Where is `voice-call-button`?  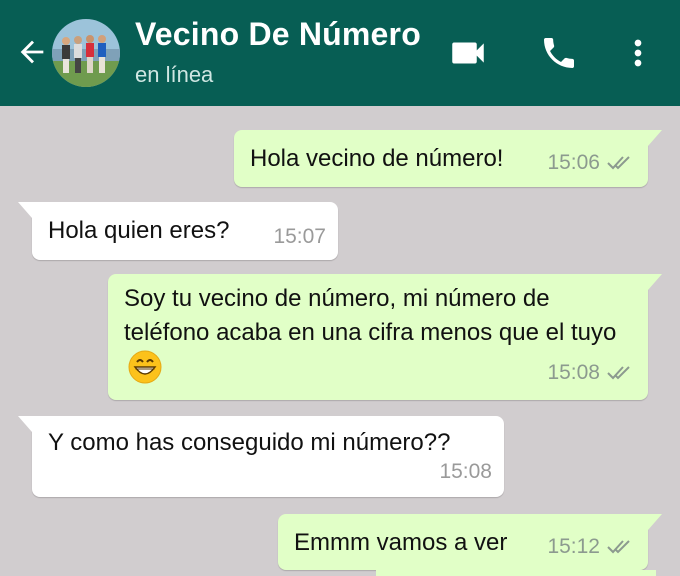 voice-call-button is located at coordinates (559, 53).